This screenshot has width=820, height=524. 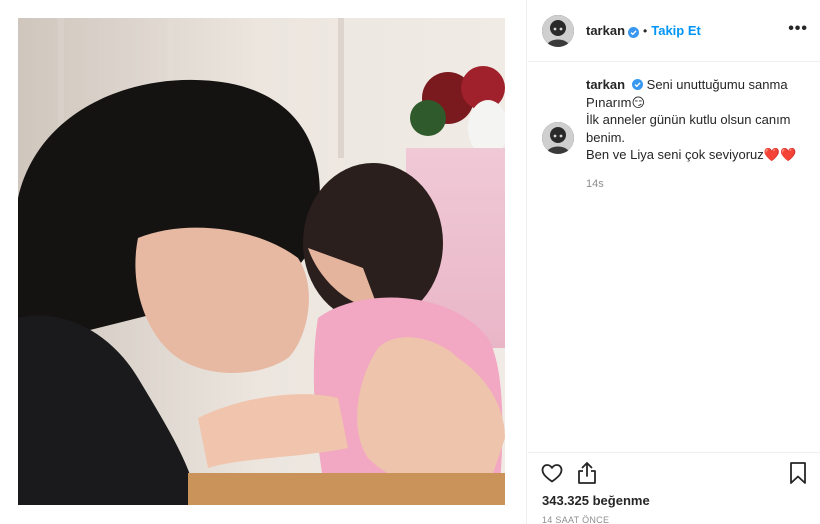 What do you see at coordinates (596, 500) in the screenshot?
I see `likes-count: 343.325 beğenme` at bounding box center [596, 500].